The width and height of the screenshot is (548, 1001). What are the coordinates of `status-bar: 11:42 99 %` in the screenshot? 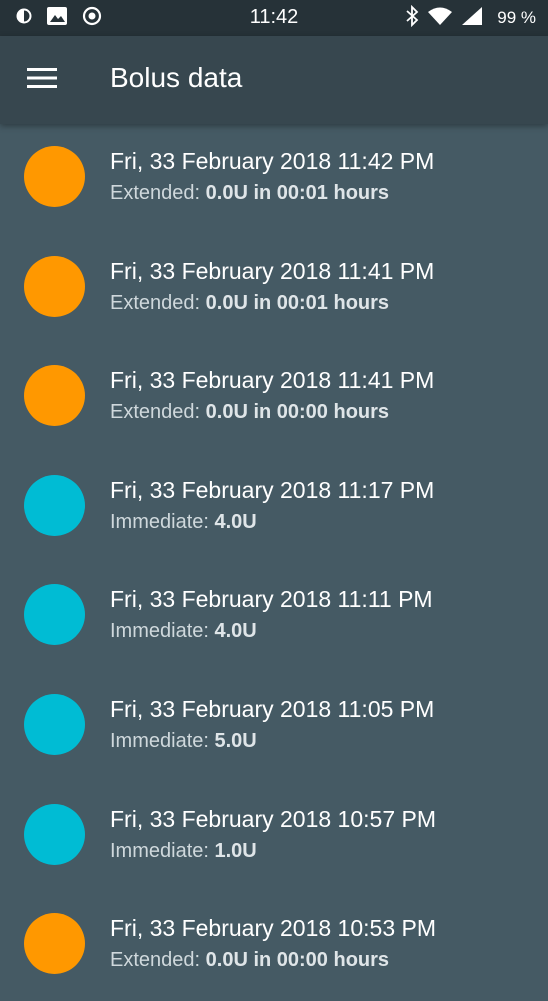 It's located at (274, 18).